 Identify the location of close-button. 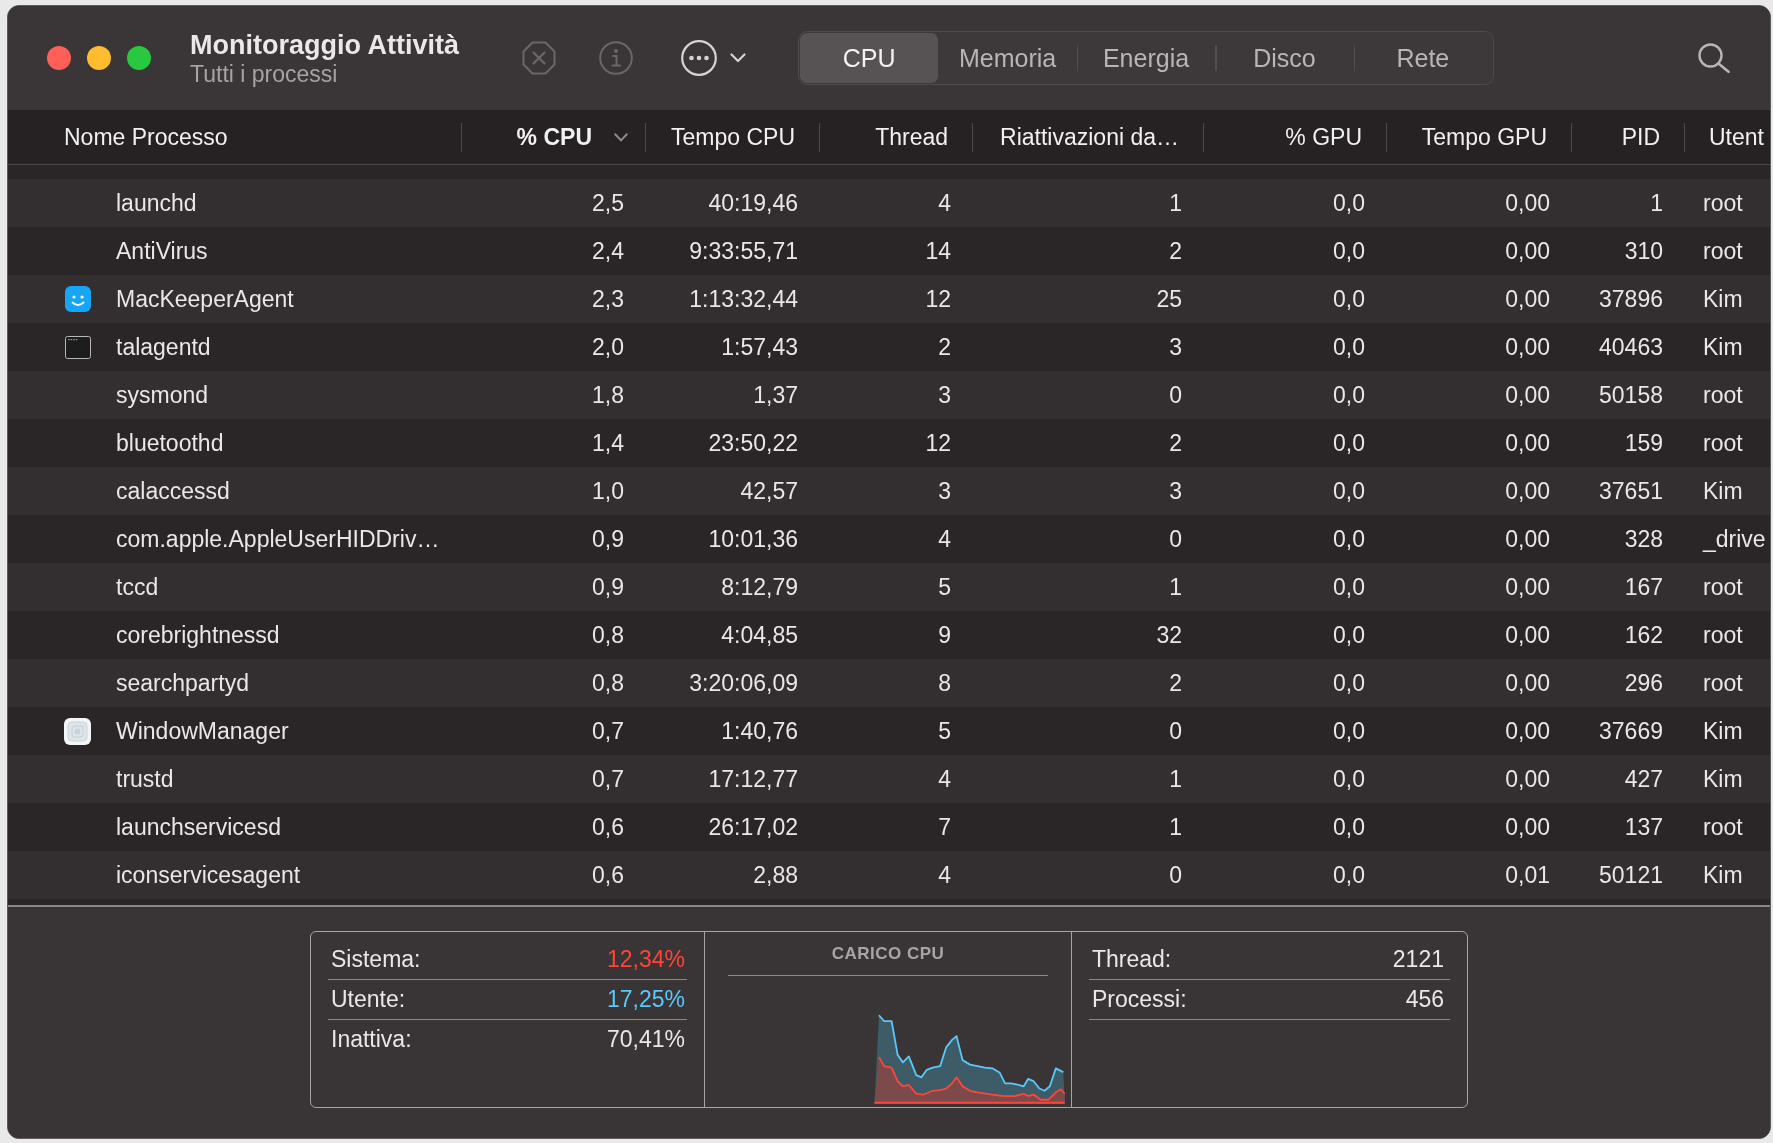
(59, 58).